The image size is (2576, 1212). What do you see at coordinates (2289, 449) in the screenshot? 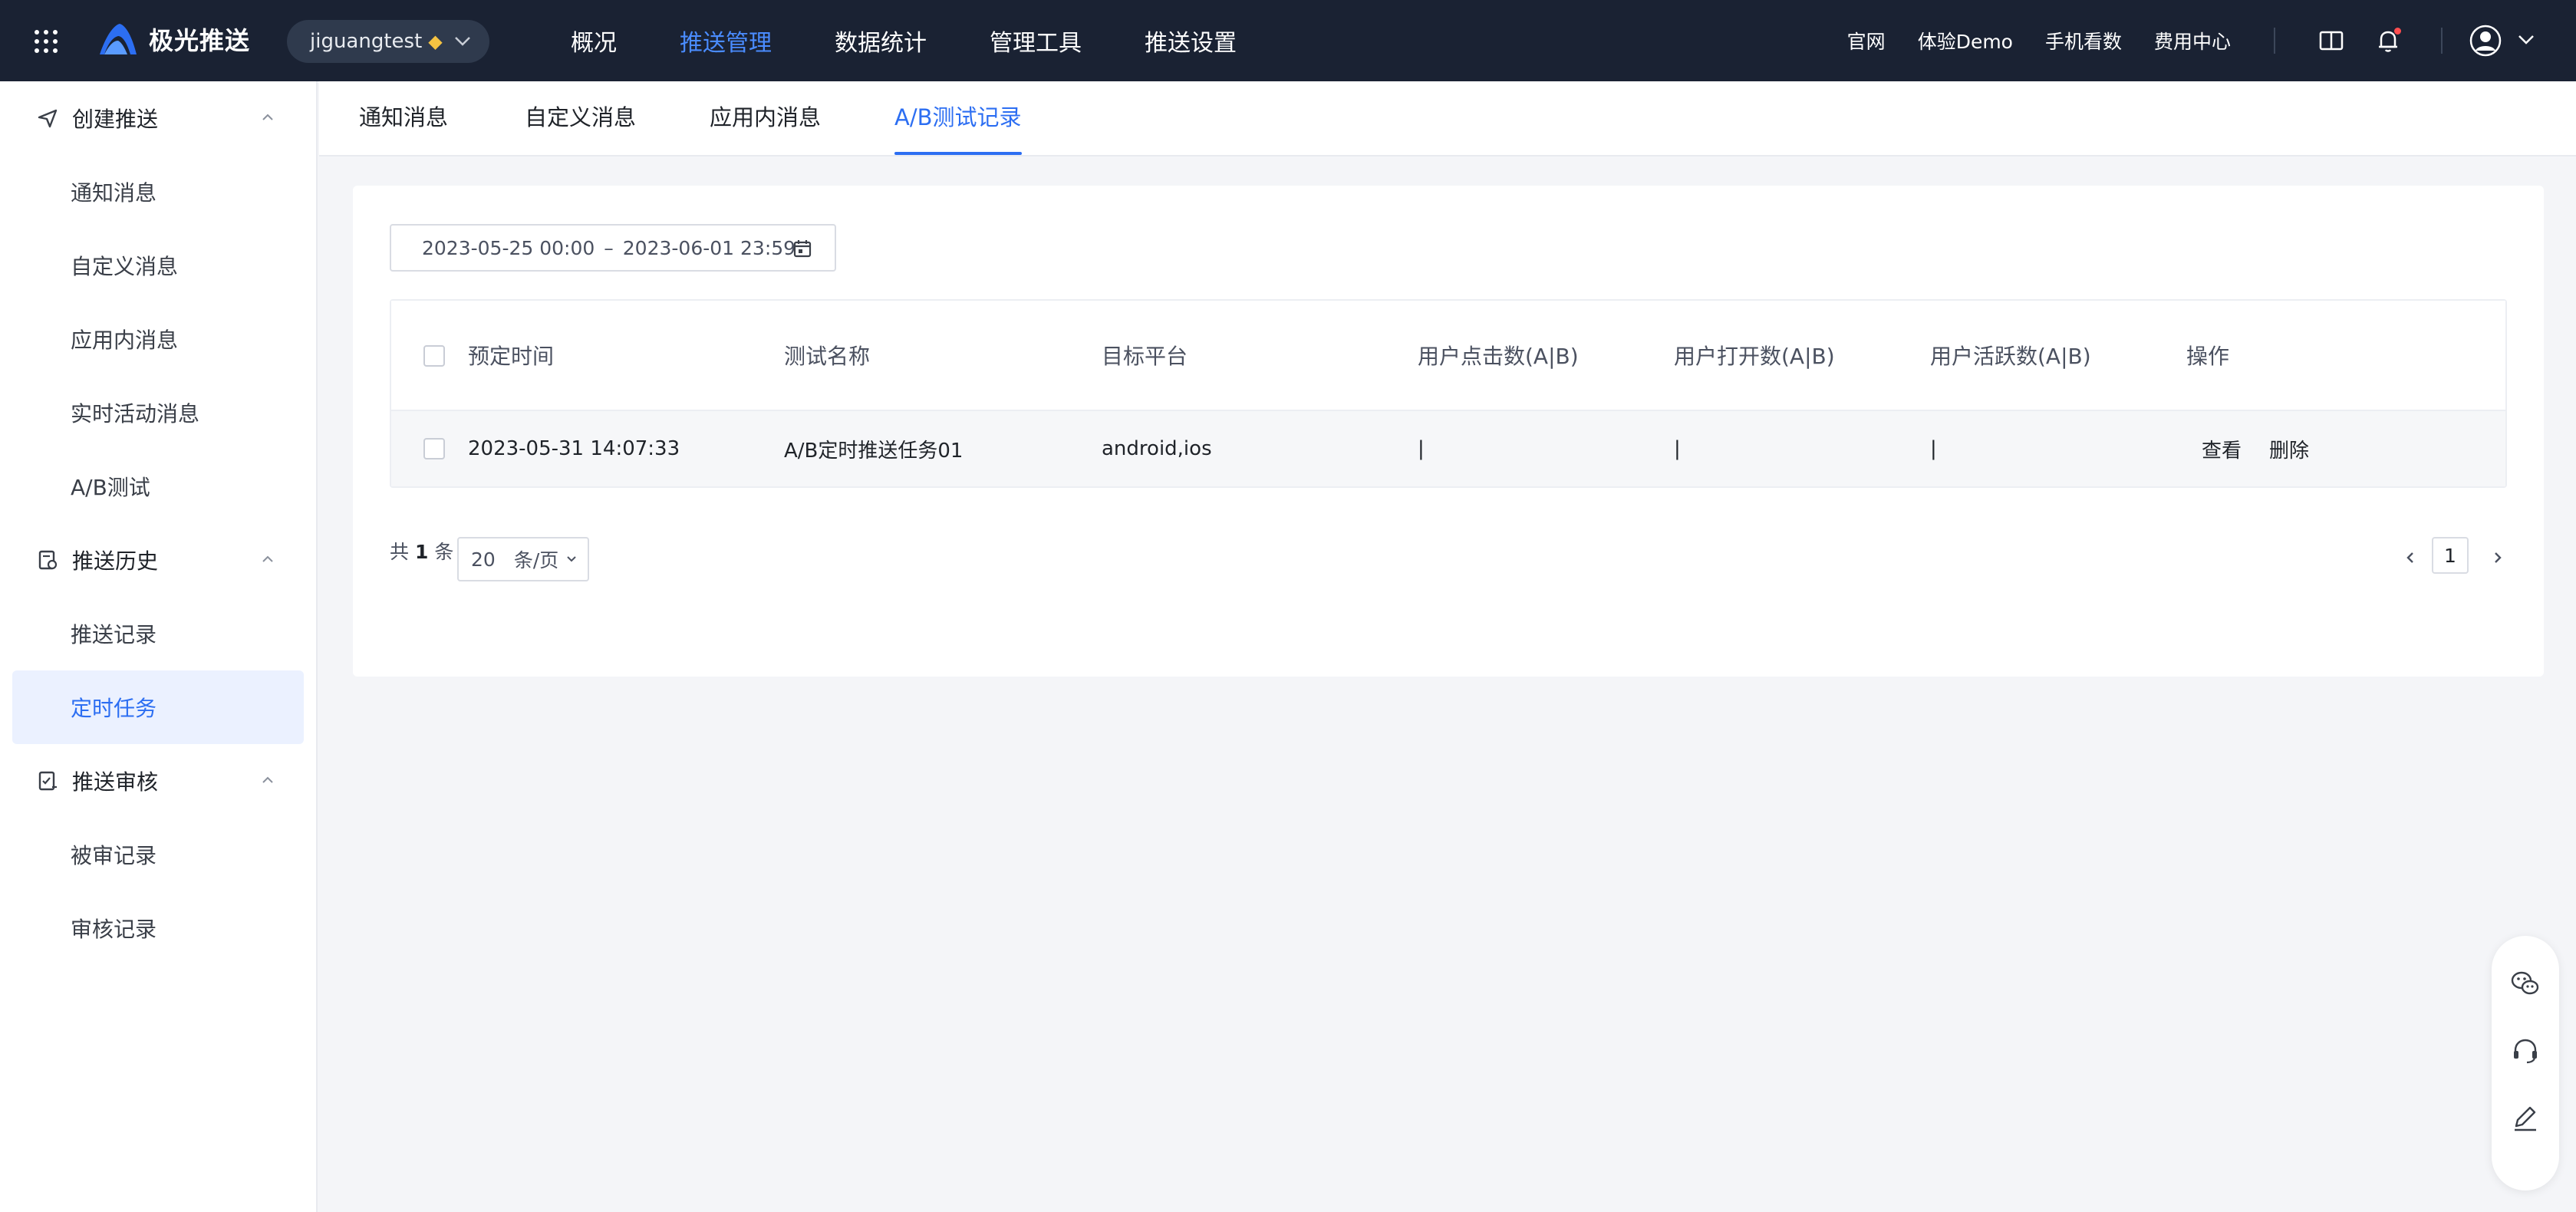
I see `delete-link: 删除` at bounding box center [2289, 449].